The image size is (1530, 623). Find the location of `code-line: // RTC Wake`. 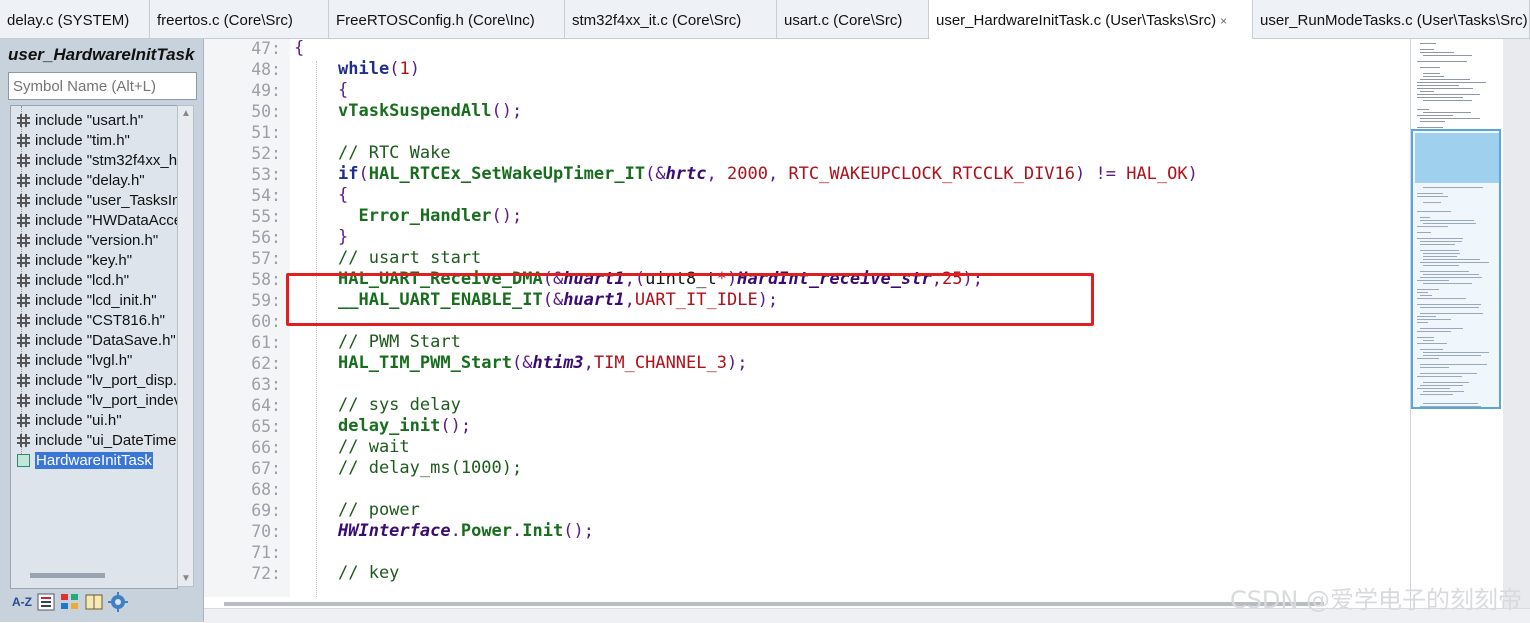

code-line: // RTC Wake is located at coordinates (394, 153).